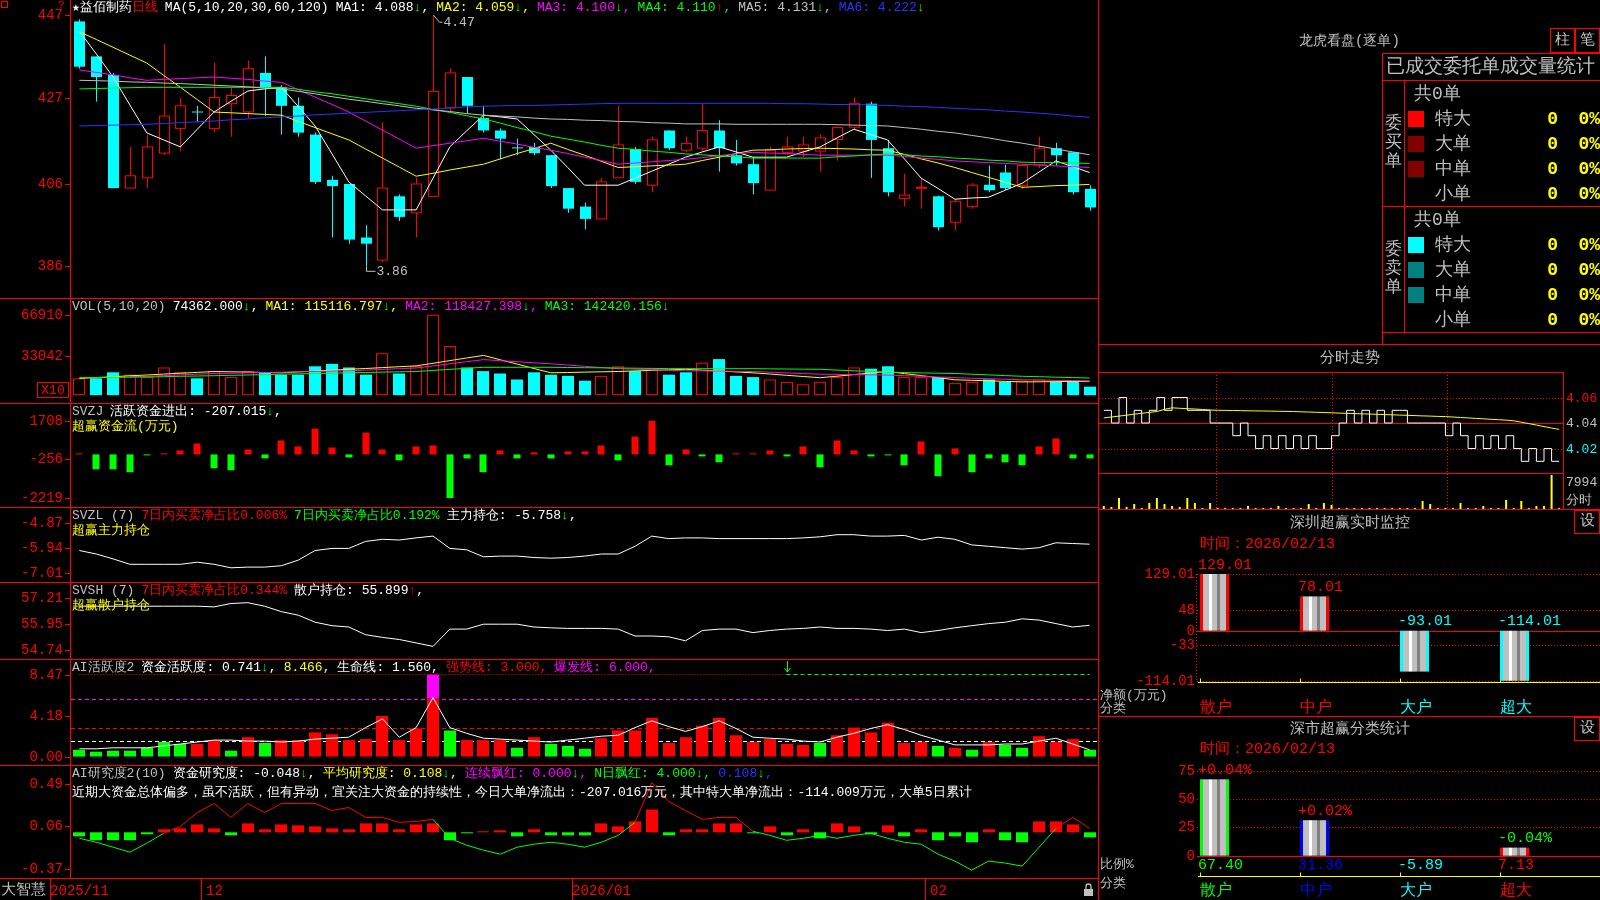  Describe the element at coordinates (1525, 839) in the screenshot. I see `change-label: -0.04%` at that location.